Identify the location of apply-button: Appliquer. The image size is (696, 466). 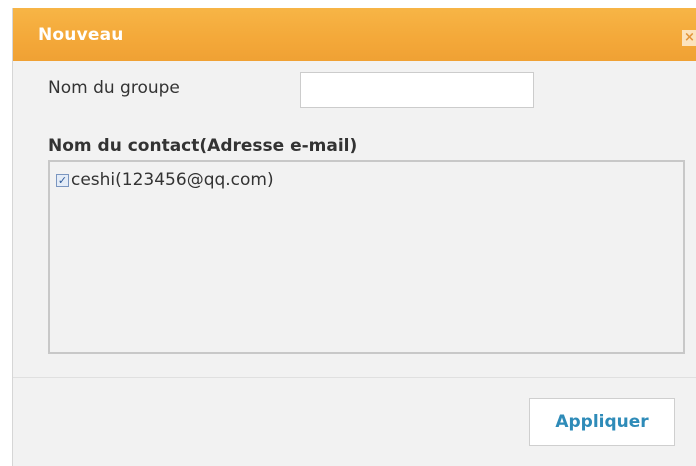
(602, 422).